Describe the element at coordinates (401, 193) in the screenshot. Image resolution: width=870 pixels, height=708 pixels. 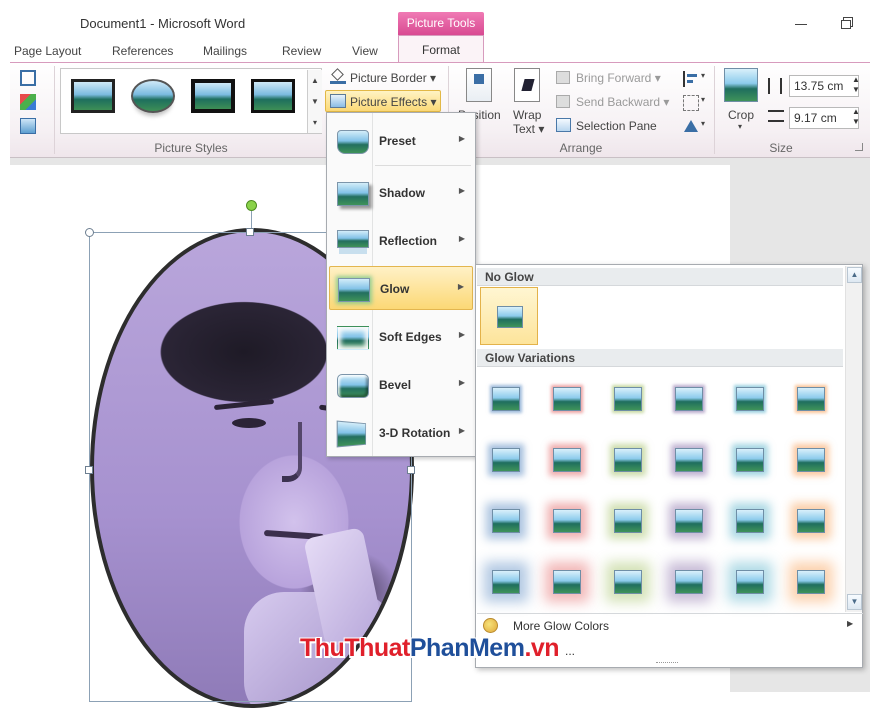
I see `menu-item-shadow: Shadow ▶` at that location.